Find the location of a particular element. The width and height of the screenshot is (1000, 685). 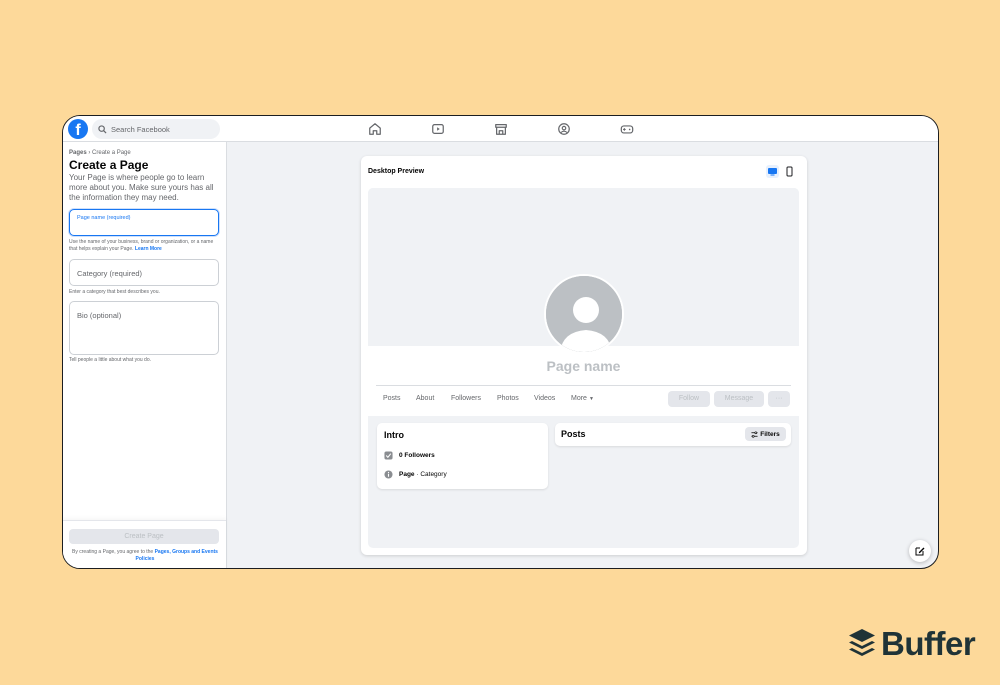

bio-field: Bio (optional) is located at coordinates (144, 328).